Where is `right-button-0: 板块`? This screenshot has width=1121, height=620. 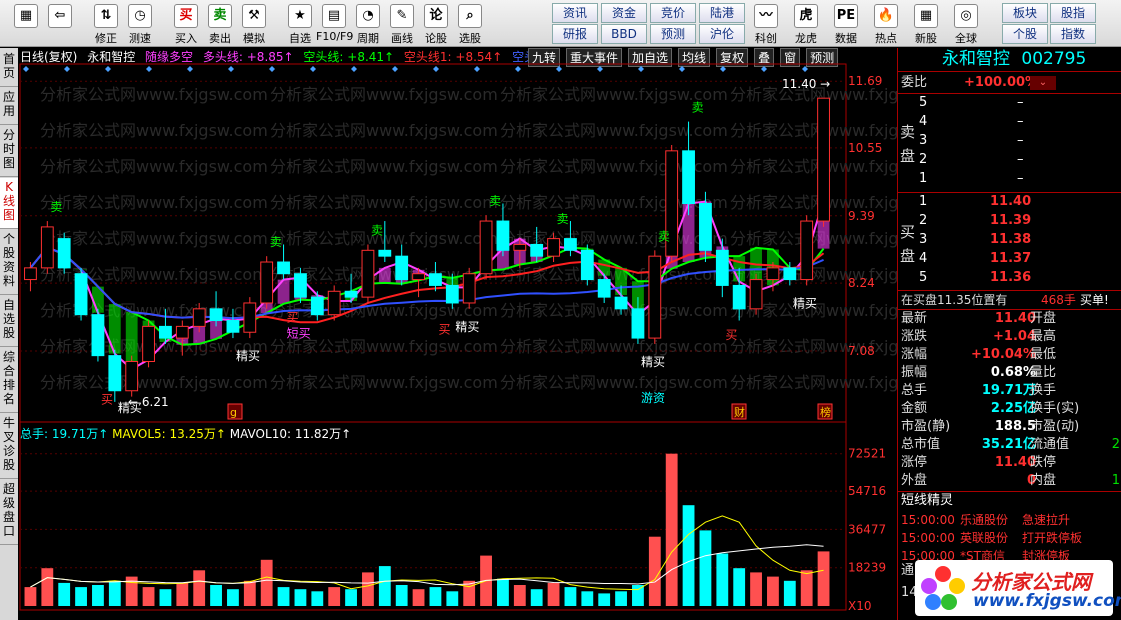 right-button-0: 板块 is located at coordinates (1025, 13).